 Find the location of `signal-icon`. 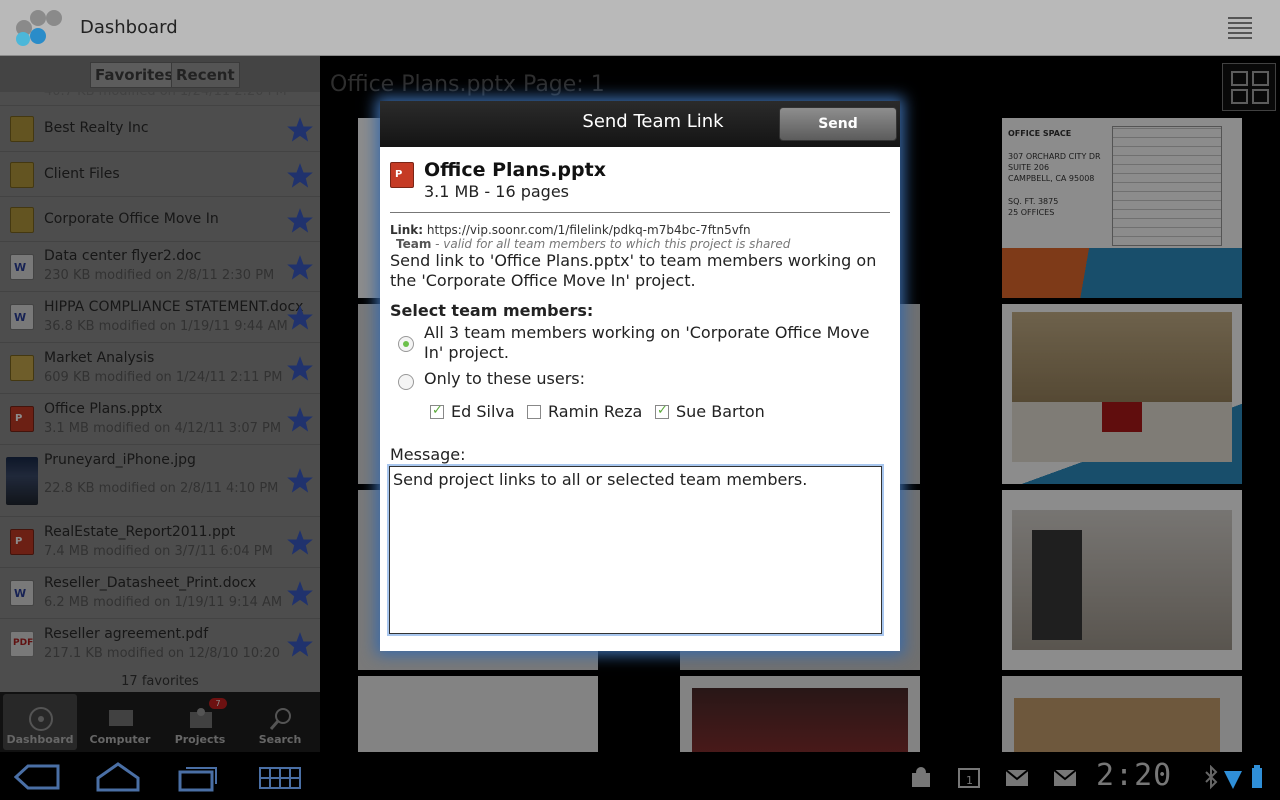

signal-icon is located at coordinates (1233, 780).